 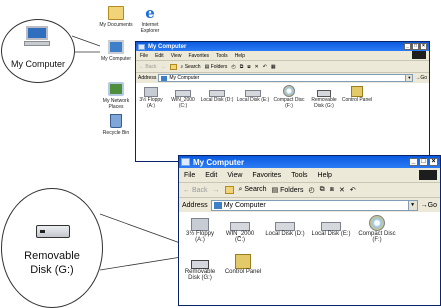 I want to click on windows-logo-icon, so click(x=419, y=55).